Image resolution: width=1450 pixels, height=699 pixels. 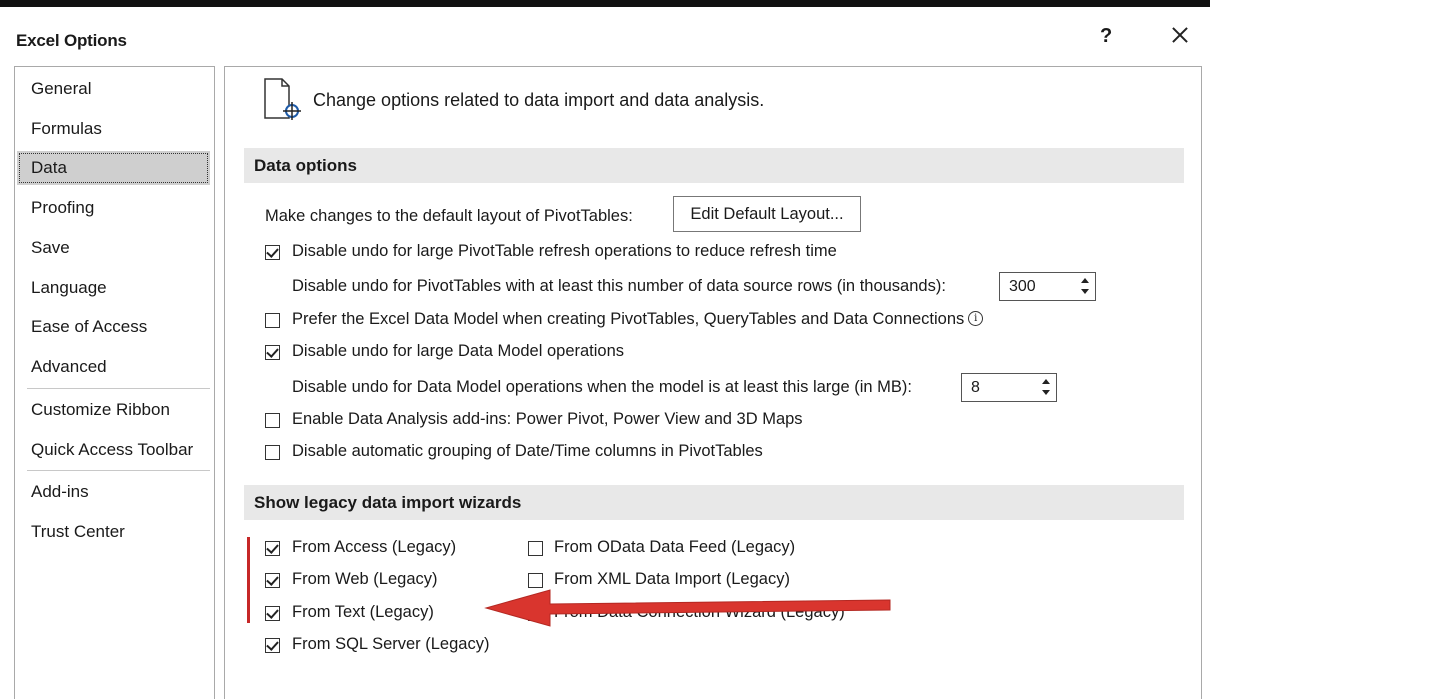 What do you see at coordinates (975, 387) in the screenshot?
I see `undo-model-value: 8` at bounding box center [975, 387].